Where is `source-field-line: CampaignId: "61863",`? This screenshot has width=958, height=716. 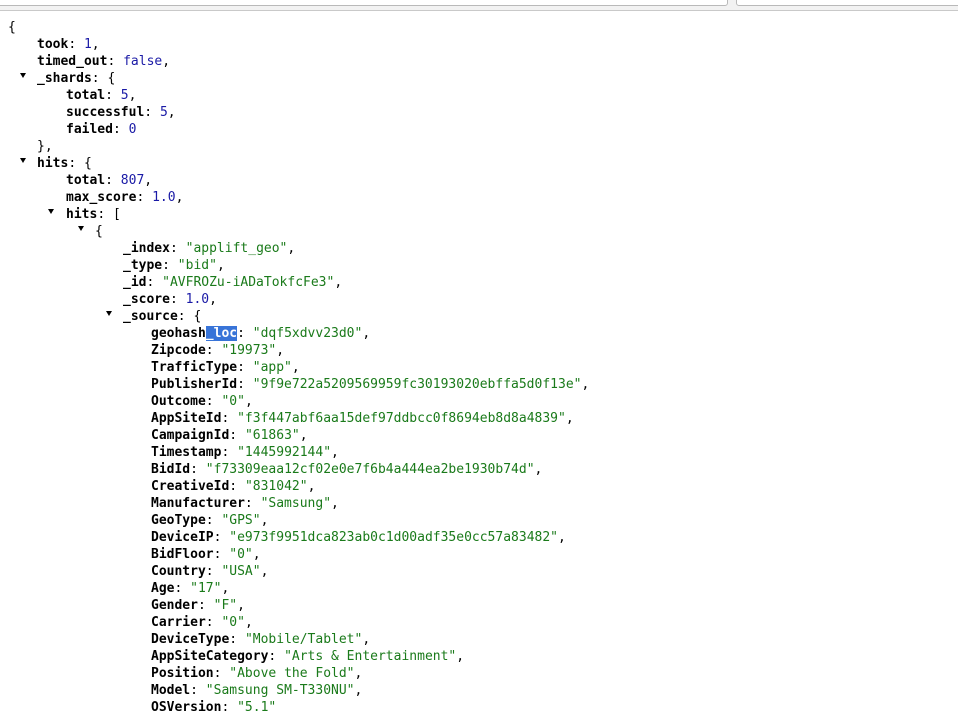
source-field-line: CampaignId: "61863", is located at coordinates (229, 435).